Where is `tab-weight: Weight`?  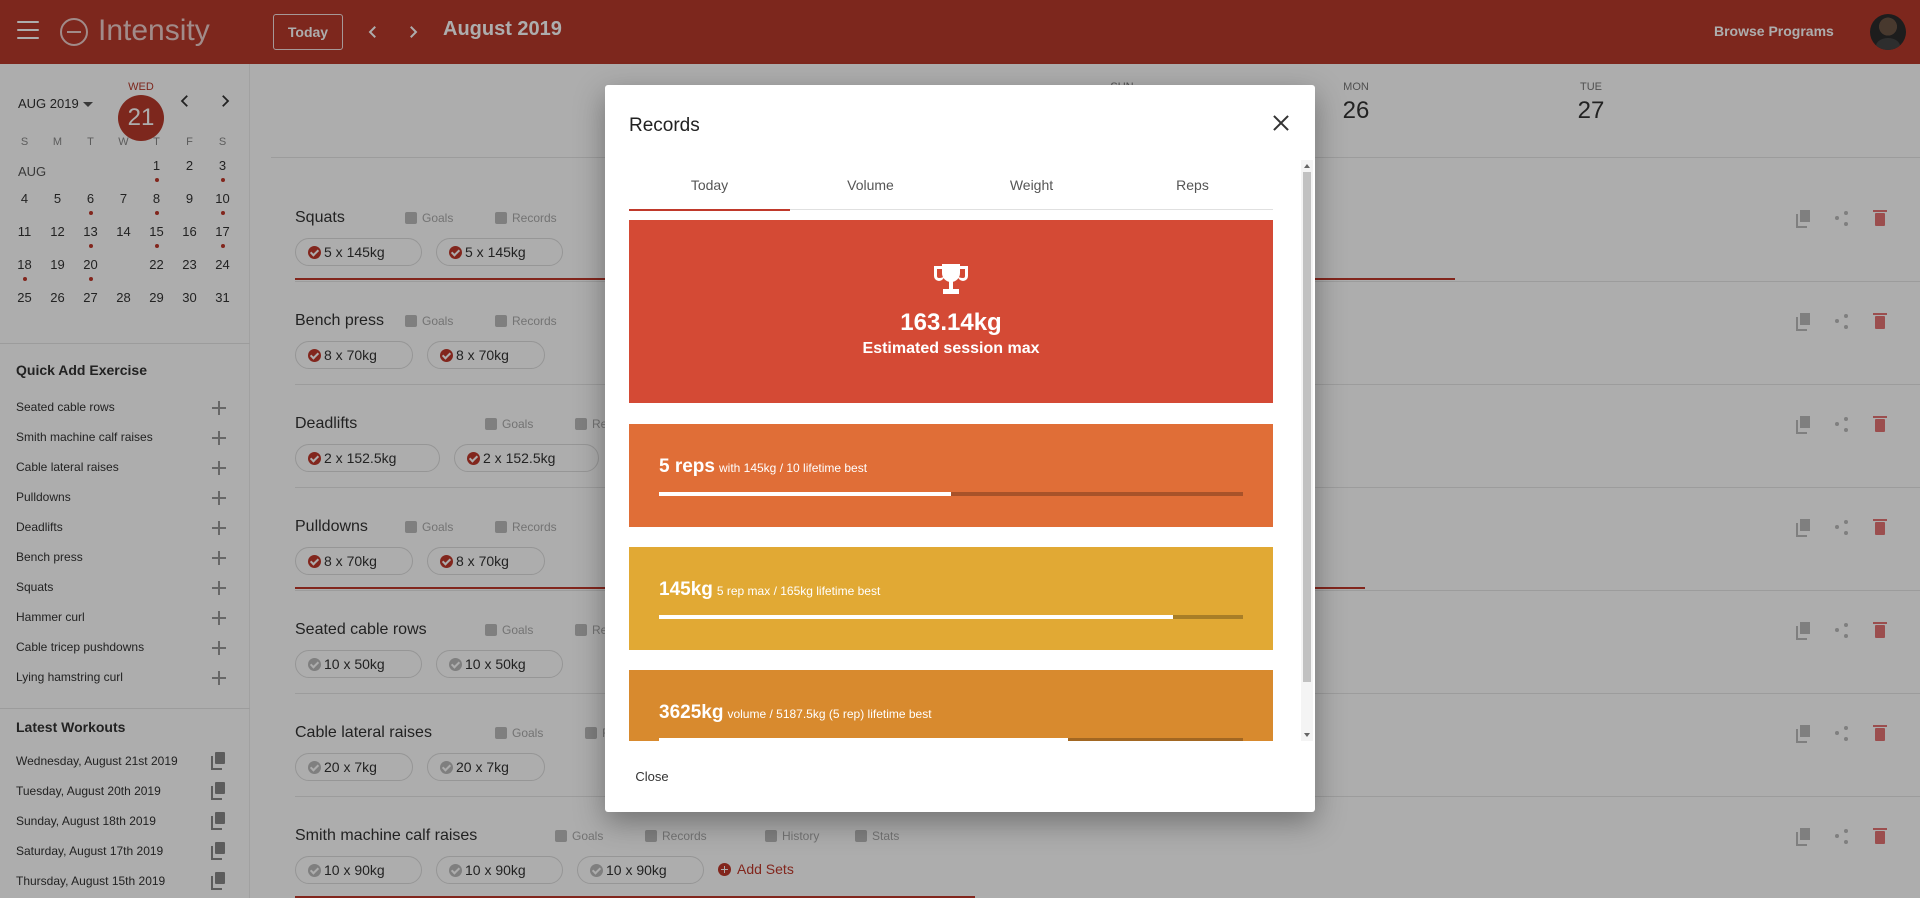 tab-weight: Weight is located at coordinates (1031, 185).